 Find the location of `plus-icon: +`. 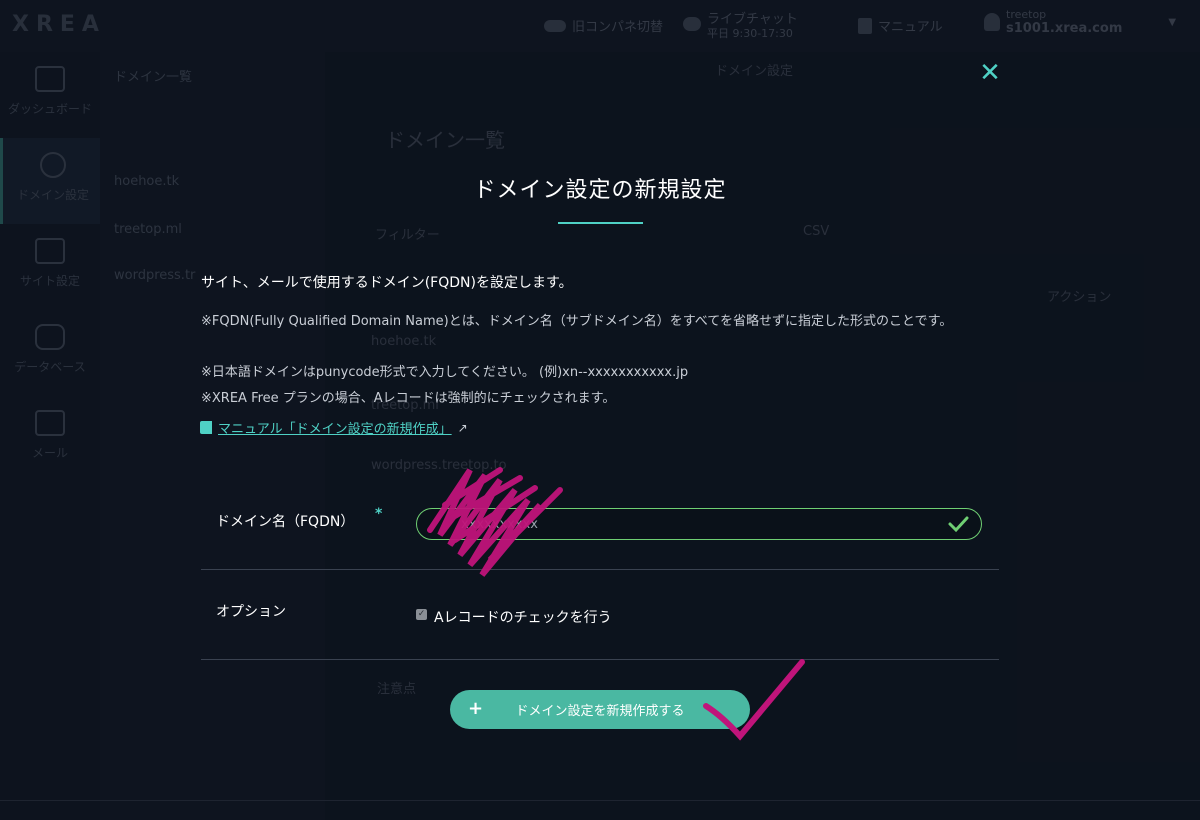

plus-icon: + is located at coordinates (476, 708).